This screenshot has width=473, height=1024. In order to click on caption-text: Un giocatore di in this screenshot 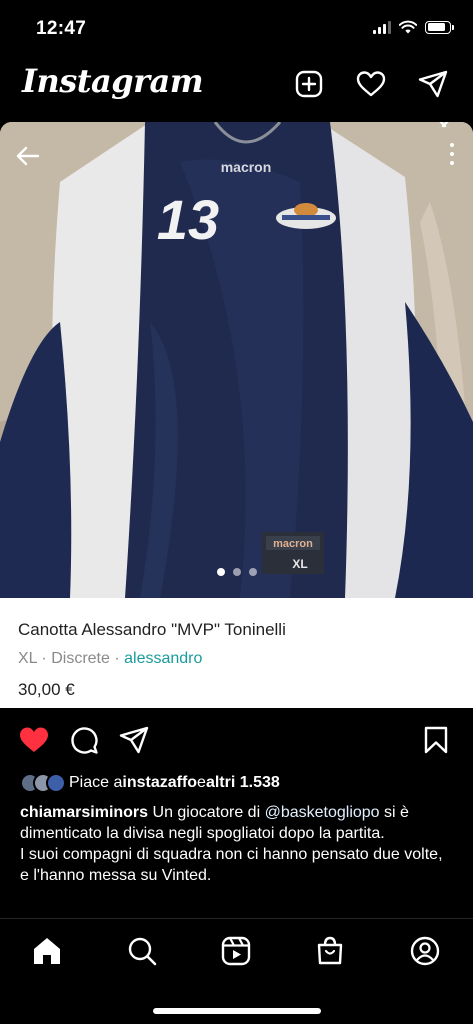, I will do `click(206, 812)`.